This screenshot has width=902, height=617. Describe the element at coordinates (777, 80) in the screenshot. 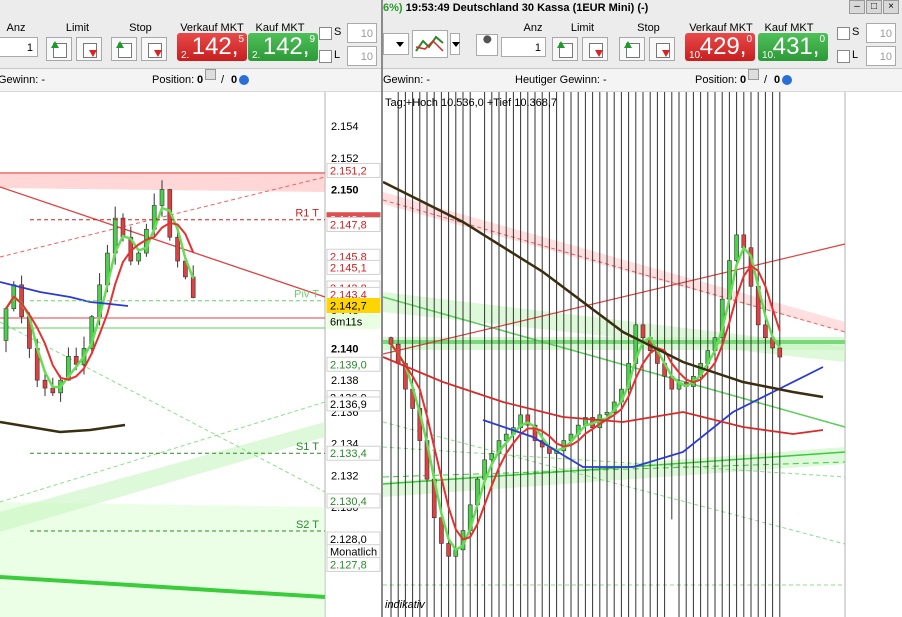

I see `position-value-2: 0` at that location.